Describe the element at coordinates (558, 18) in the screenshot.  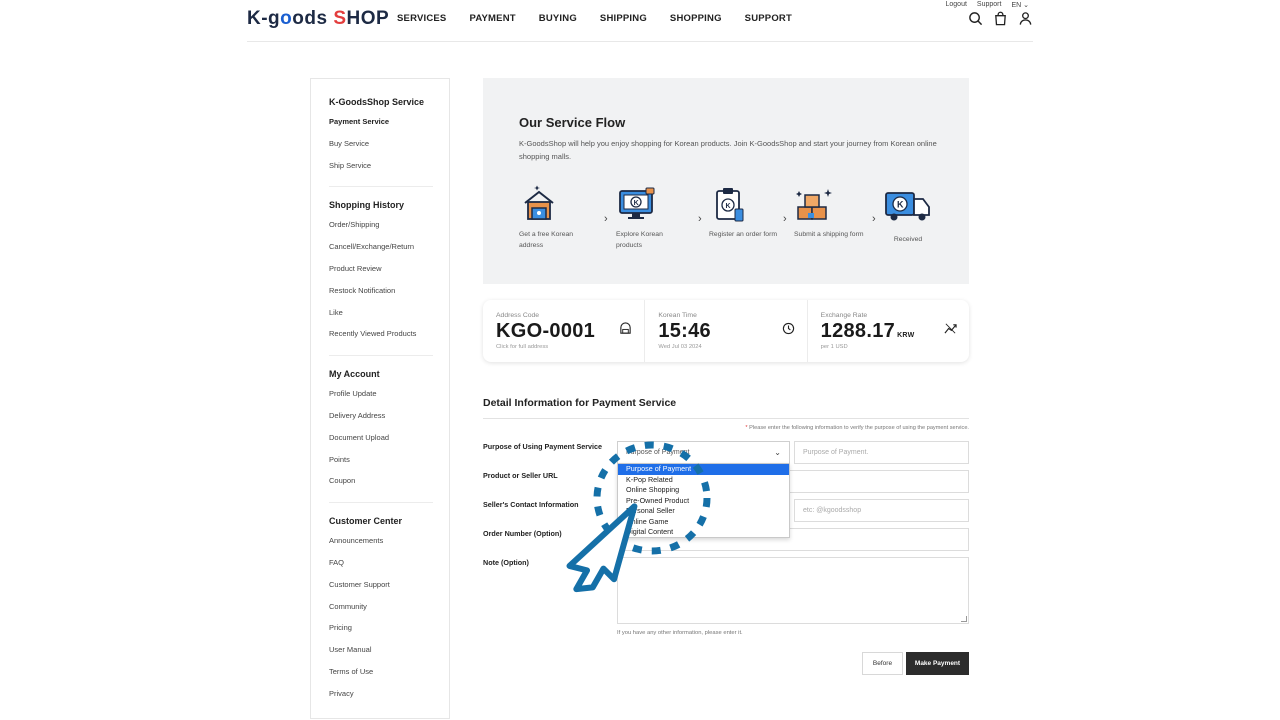
I see `nav-buying: BUYING` at that location.